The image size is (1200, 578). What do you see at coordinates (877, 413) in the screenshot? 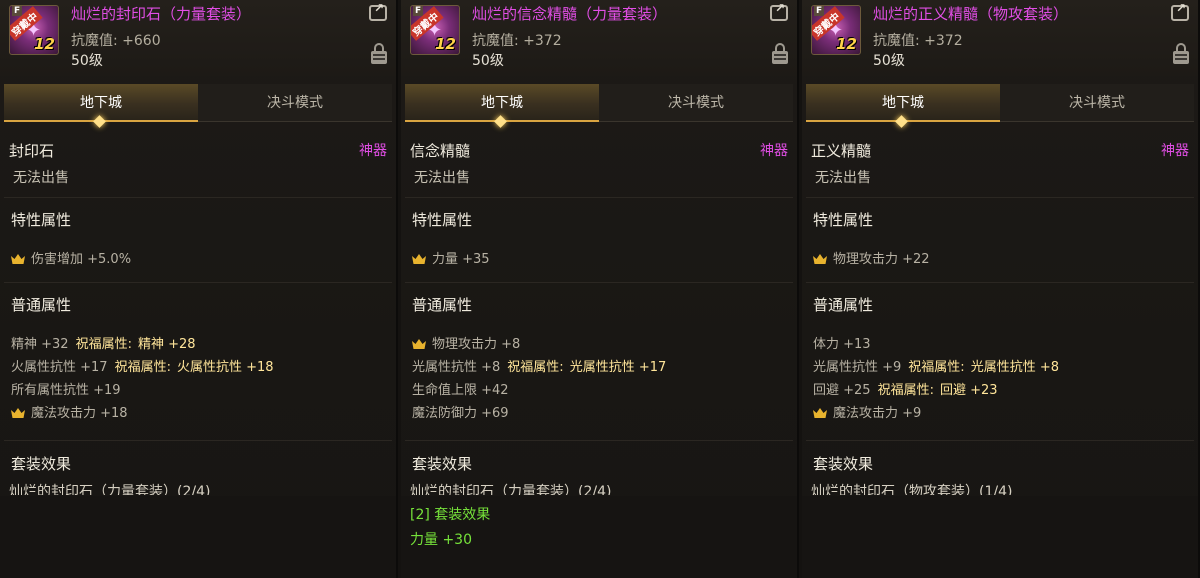
I see `common-stat: 魔法攻击力 +9` at bounding box center [877, 413].